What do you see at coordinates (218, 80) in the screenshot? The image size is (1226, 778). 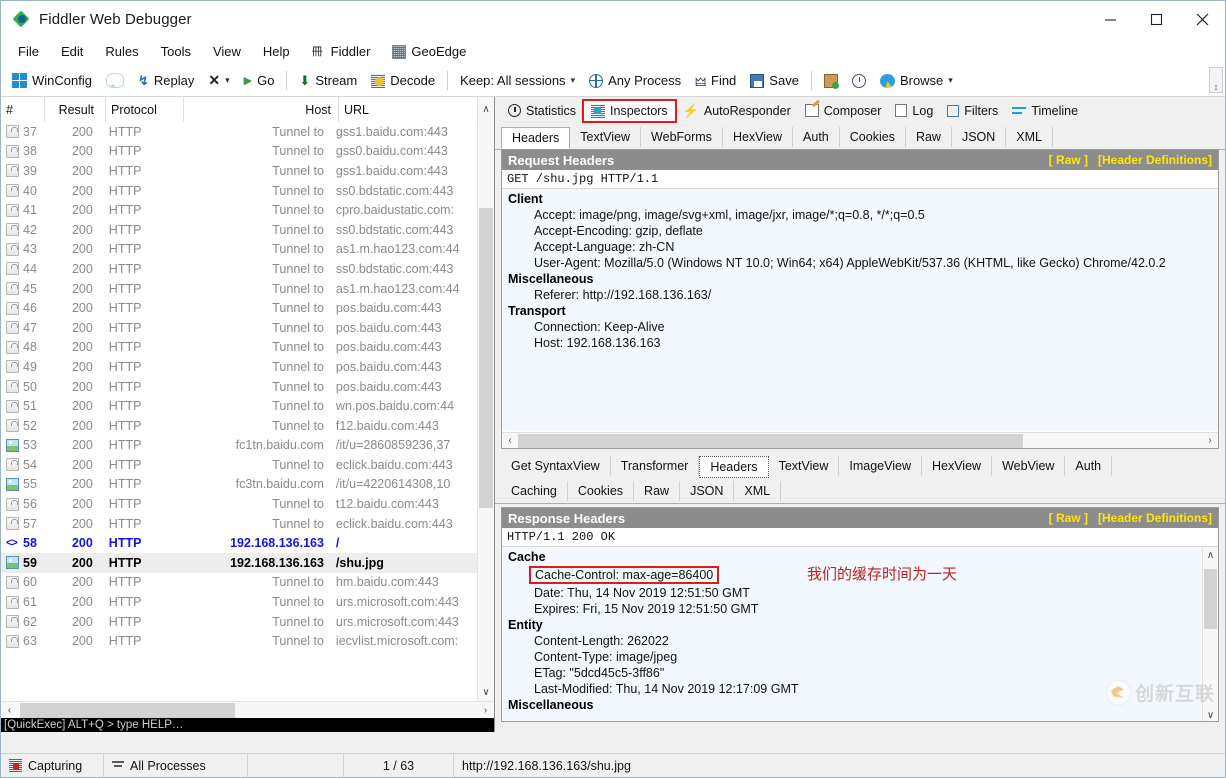 I see `remove-button: ✕ ▾` at bounding box center [218, 80].